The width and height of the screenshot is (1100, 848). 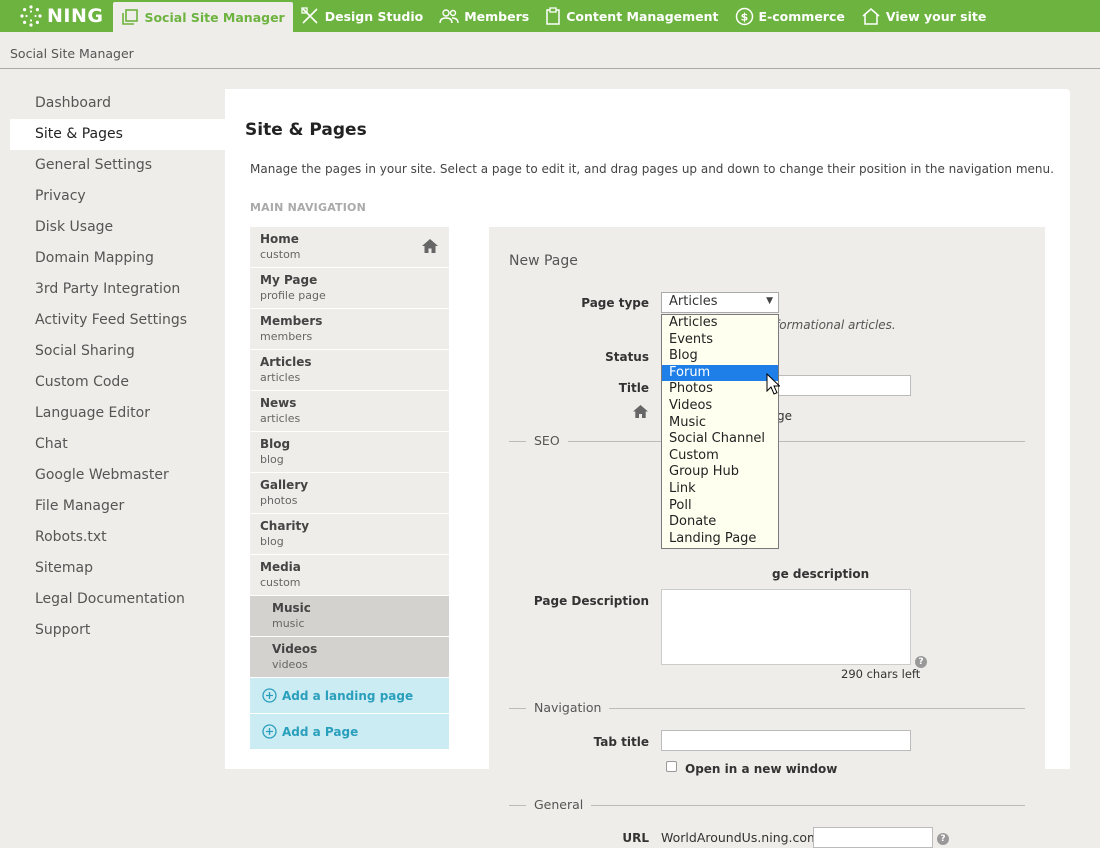 I want to click on sidebar-item-disk-usage: Disk Usage, so click(x=117, y=227).